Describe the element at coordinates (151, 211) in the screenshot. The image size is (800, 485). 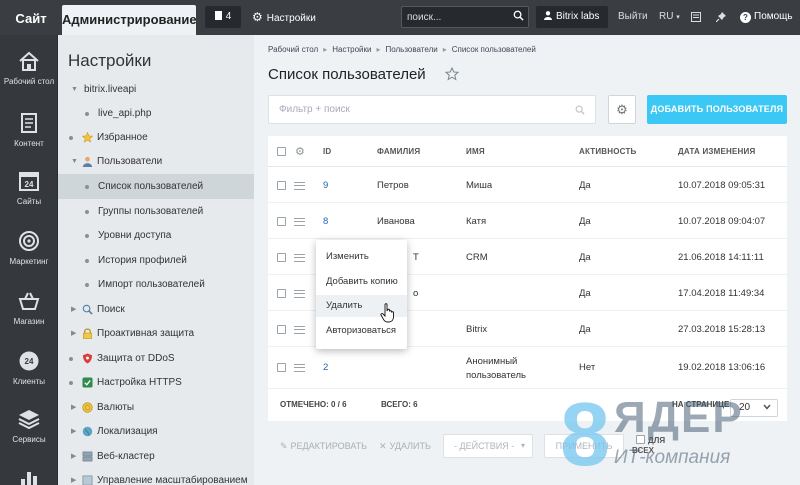
I see `menu-item-label: Группы пользователей` at that location.